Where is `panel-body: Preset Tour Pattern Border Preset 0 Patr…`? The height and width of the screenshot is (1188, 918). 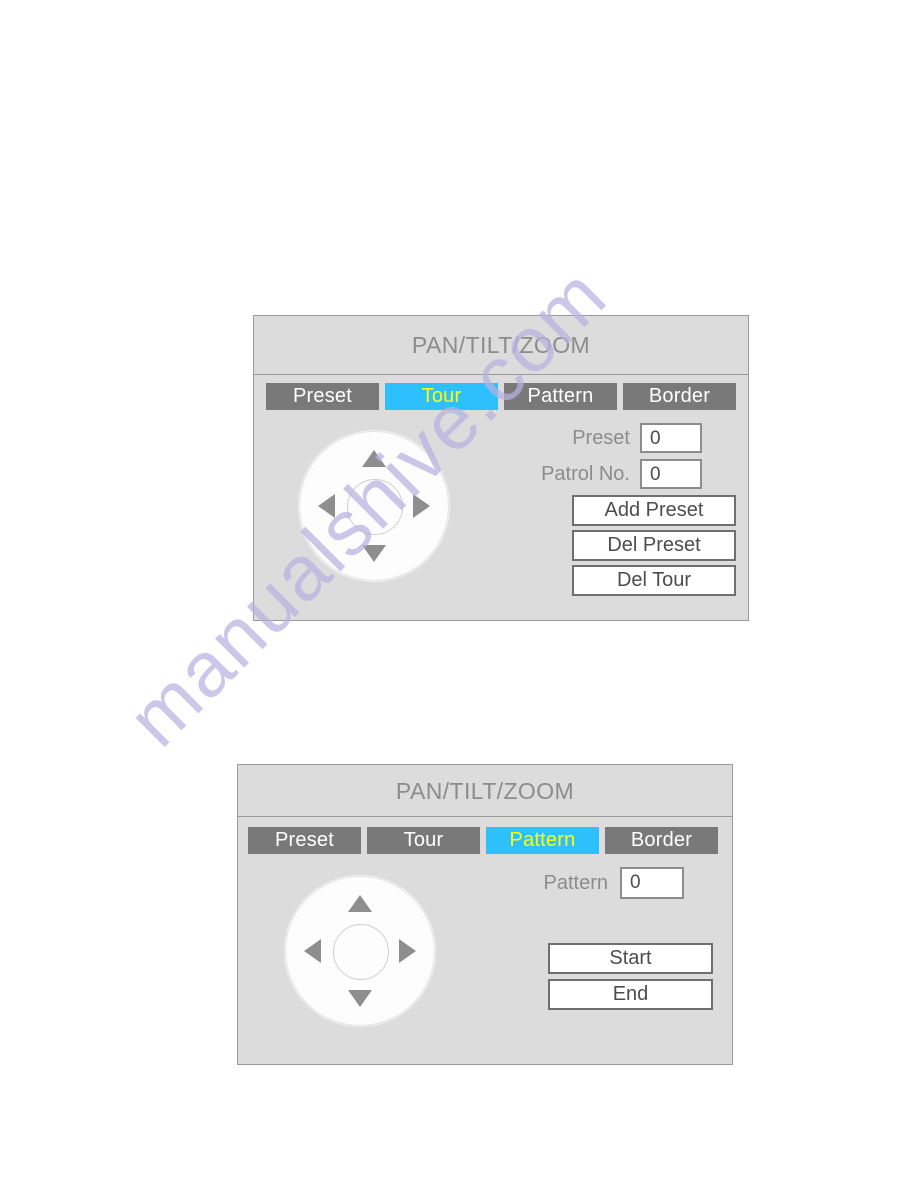
panel-body: Preset Tour Pattern Border Preset 0 Patr… is located at coordinates (501, 527).